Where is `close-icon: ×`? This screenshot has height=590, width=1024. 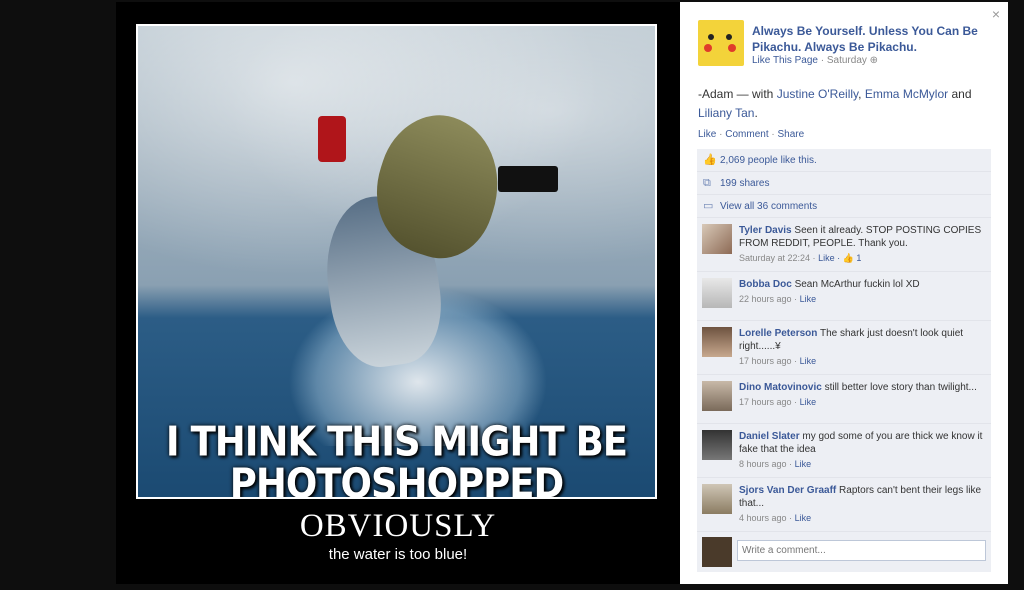
close-icon: × is located at coordinates (996, 14).